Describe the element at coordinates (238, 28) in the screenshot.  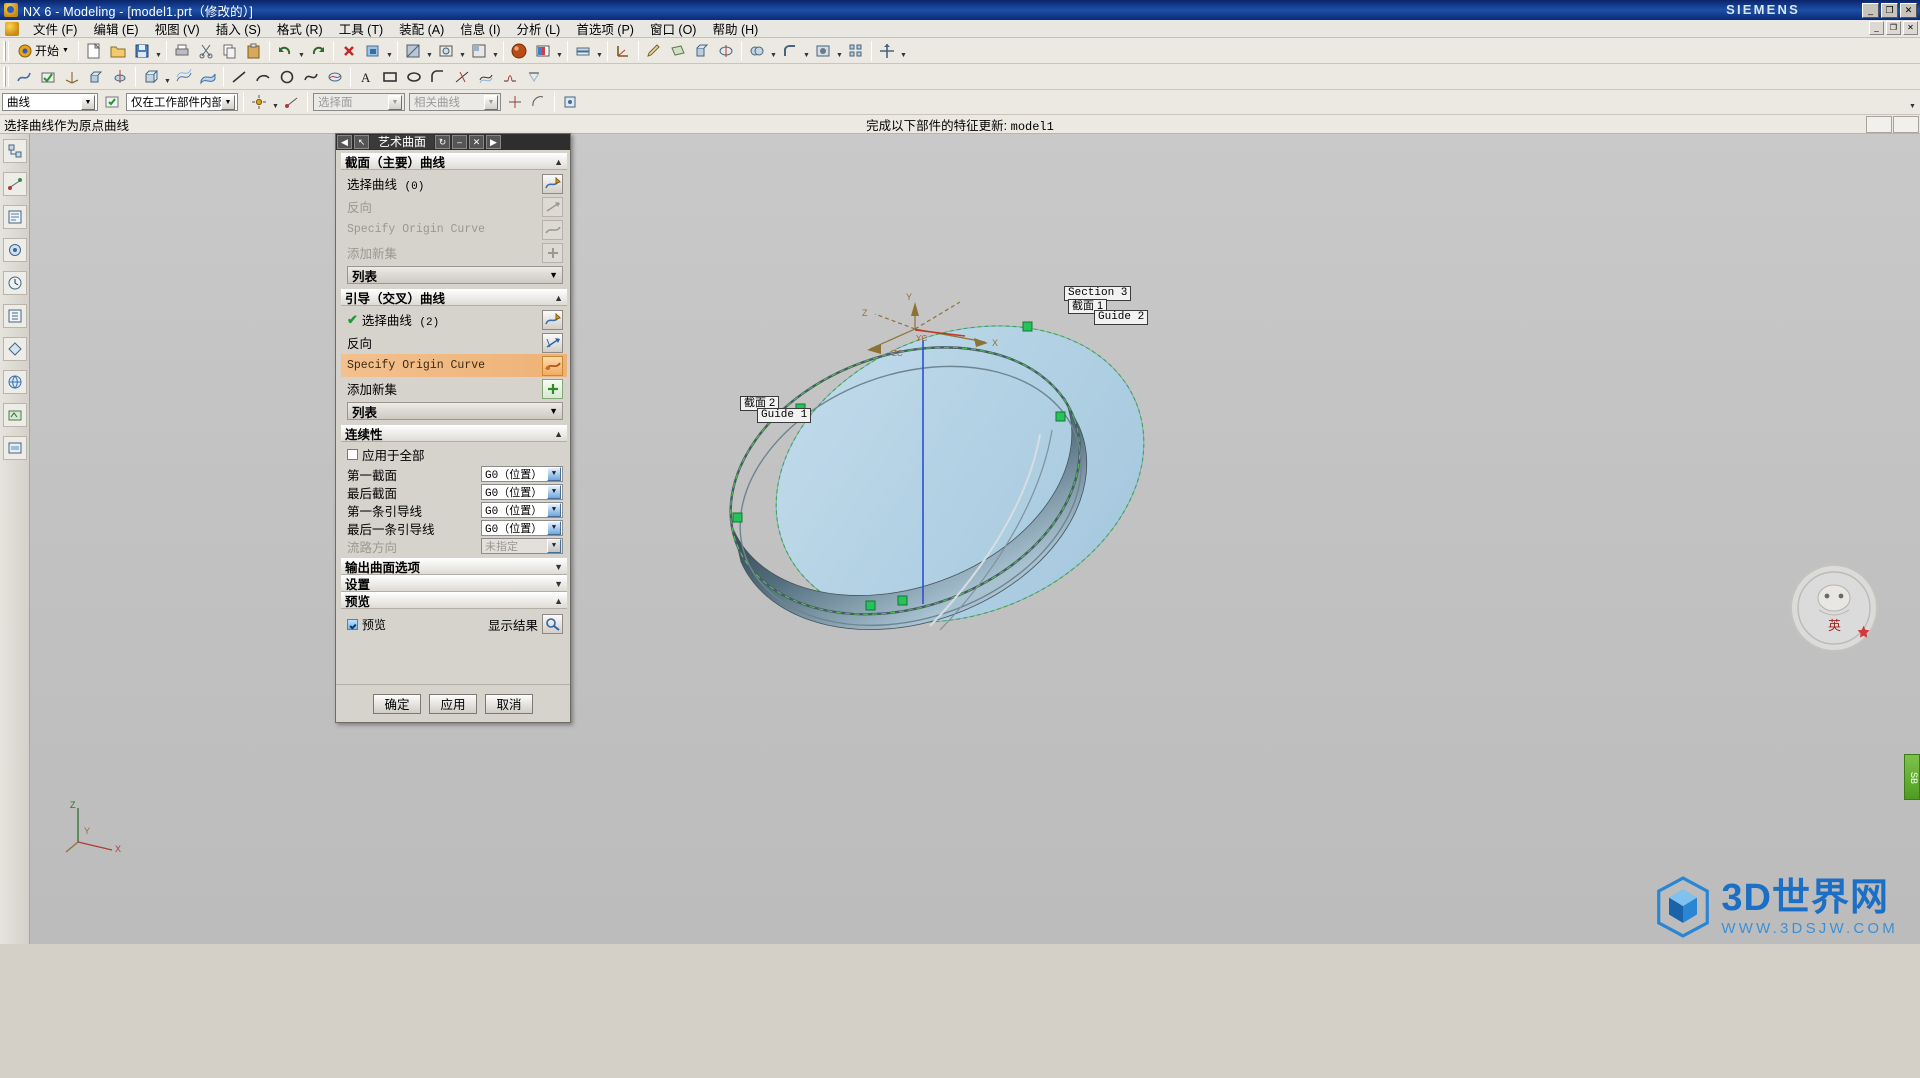
I see `menu-insert: 插入 (S)` at that location.